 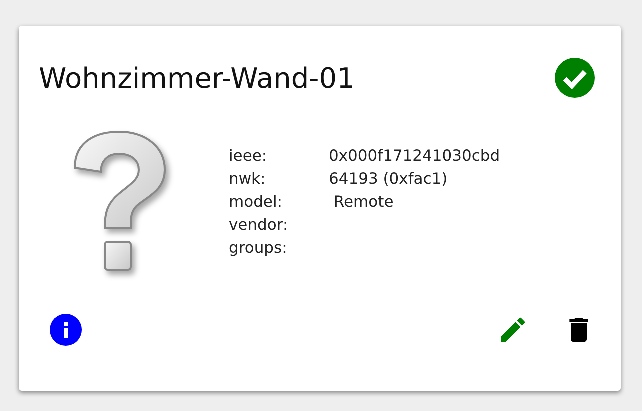 I want to click on property-value: 0x000f171241030cbd, so click(x=414, y=155).